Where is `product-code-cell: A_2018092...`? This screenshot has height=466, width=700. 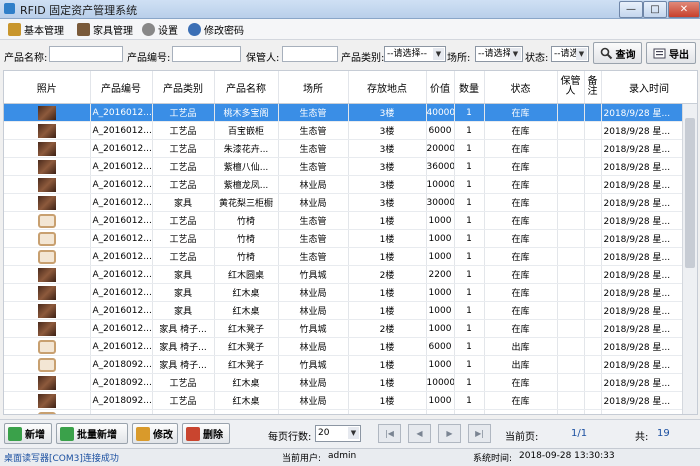
product-code-cell: A_2018092... is located at coordinates (121, 364).